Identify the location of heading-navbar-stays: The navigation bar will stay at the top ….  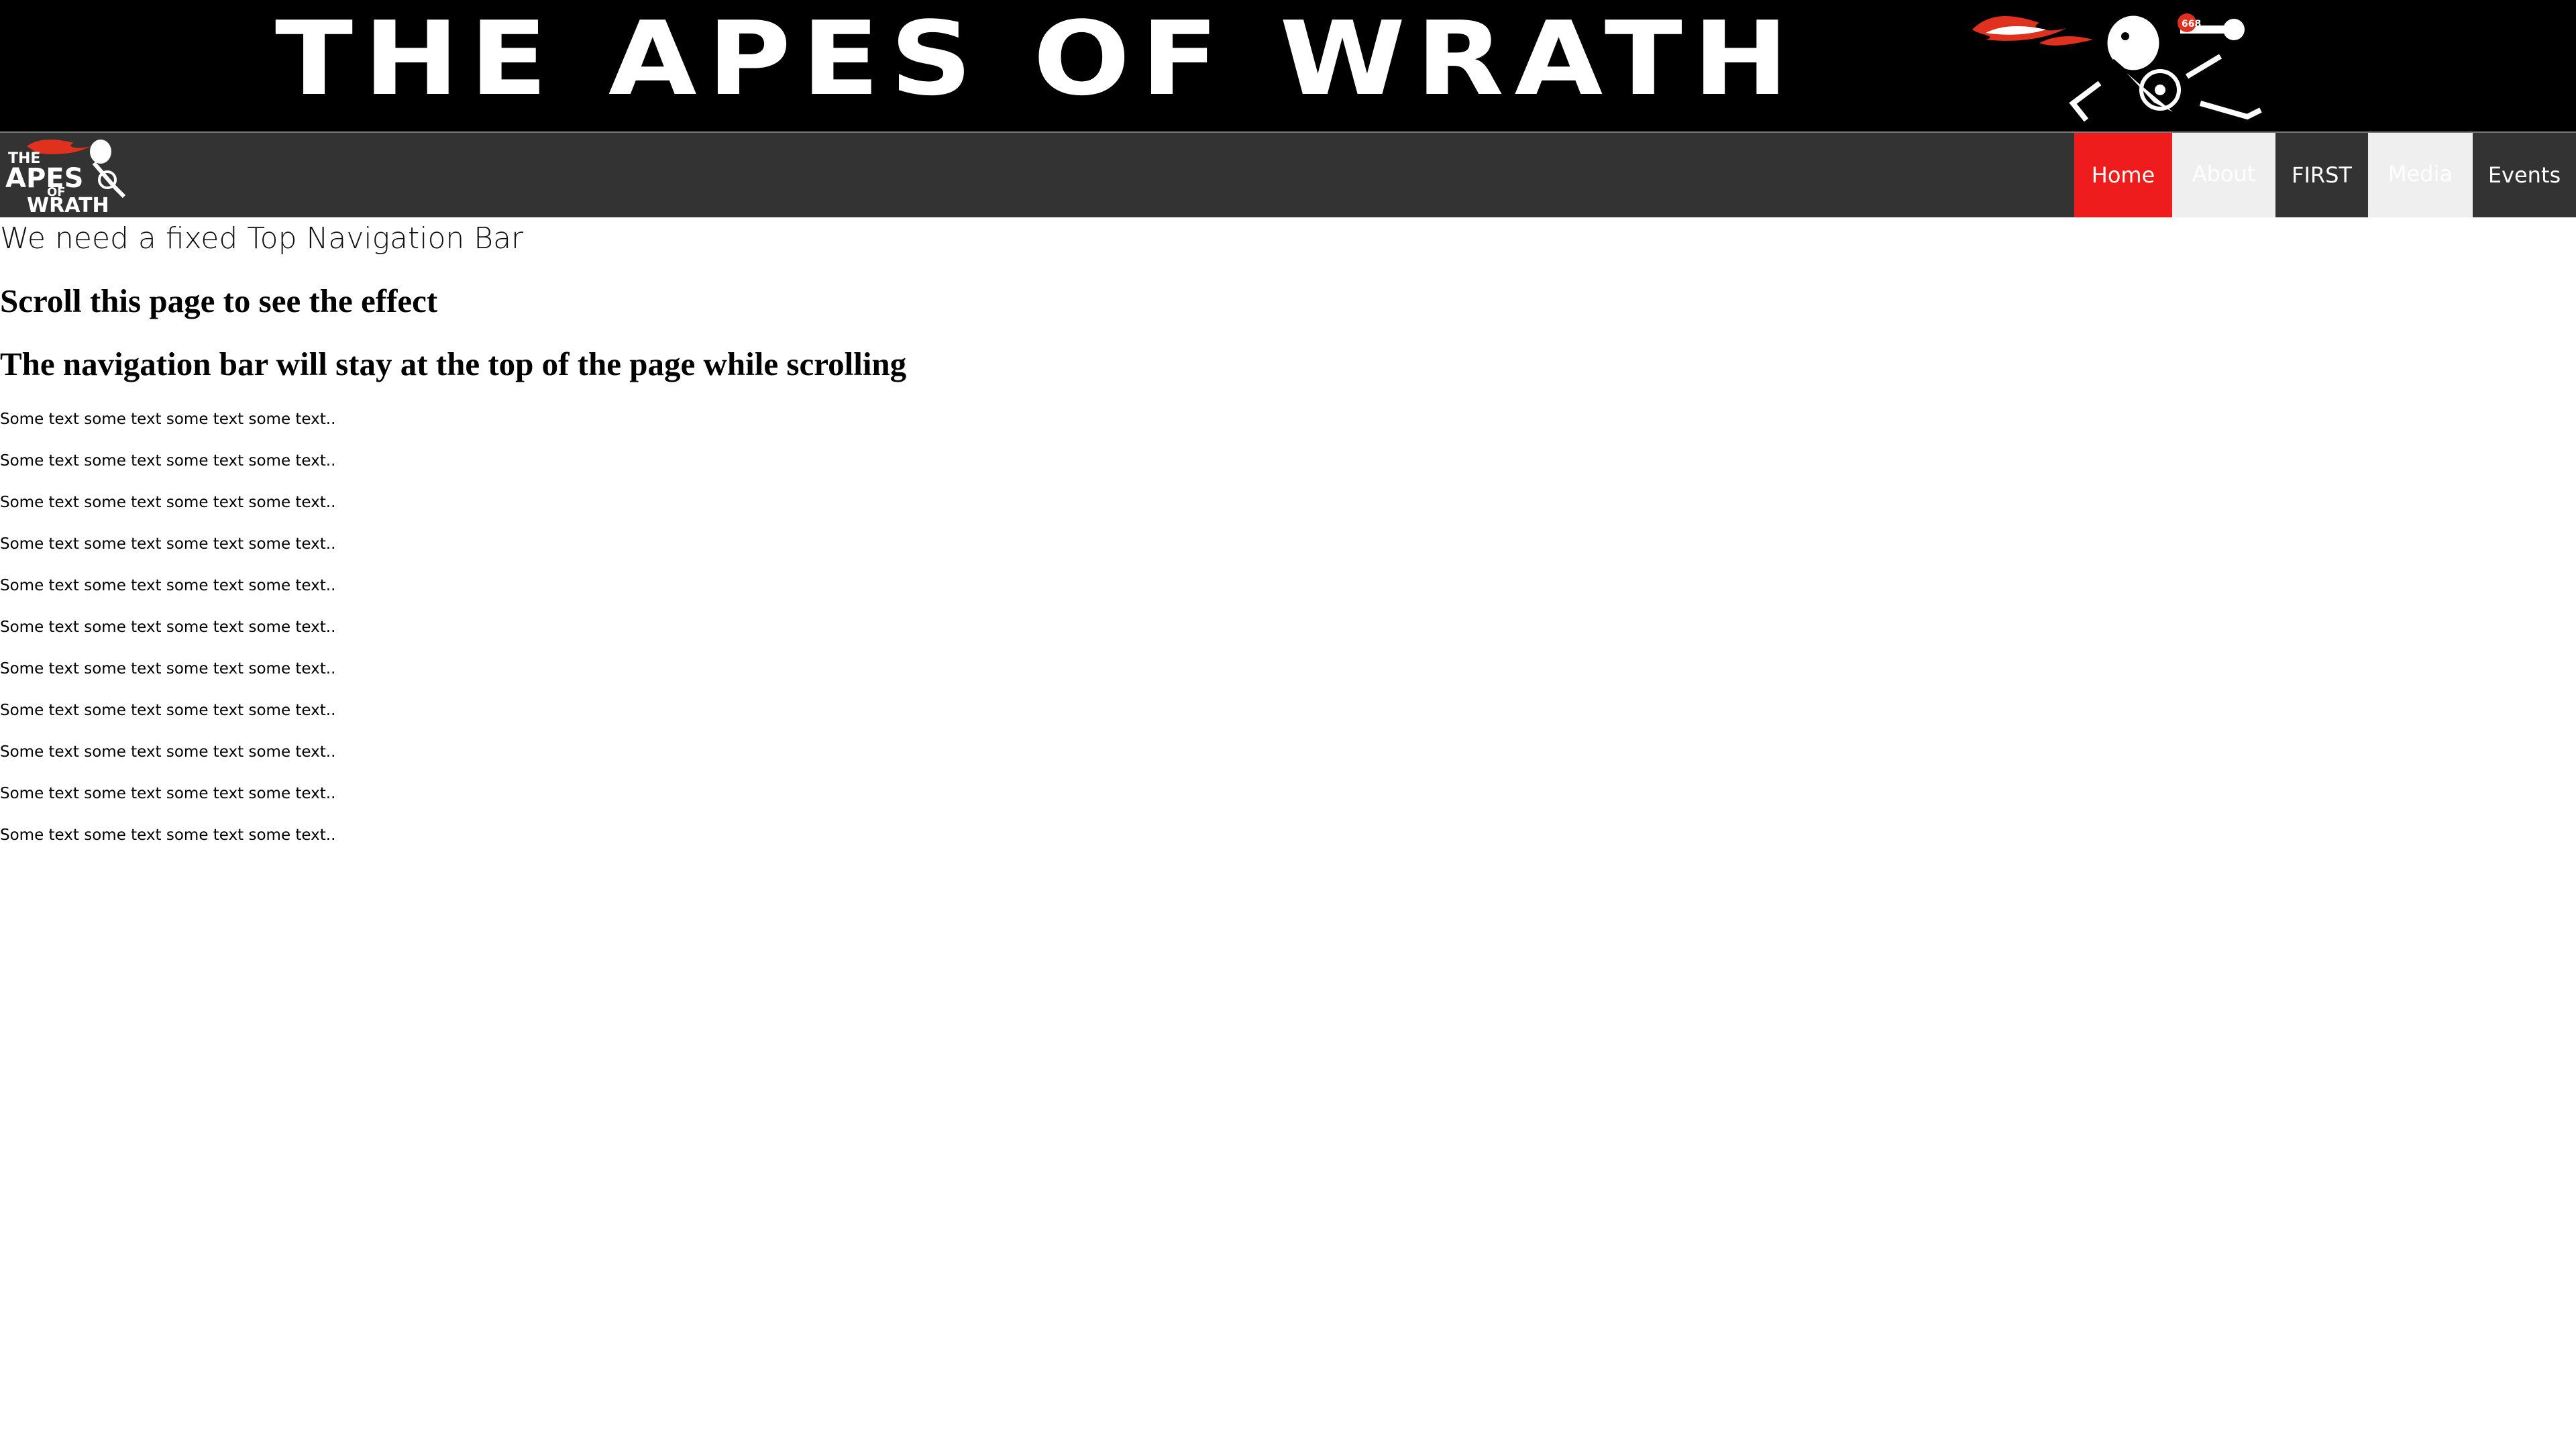
(453, 363).